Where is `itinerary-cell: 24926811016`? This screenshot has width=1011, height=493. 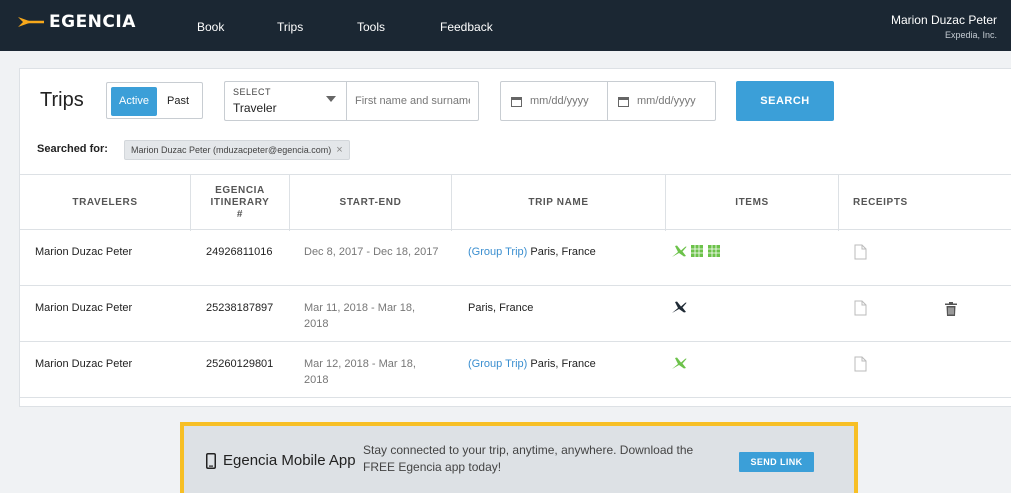
itinerary-cell: 24926811016 is located at coordinates (239, 252).